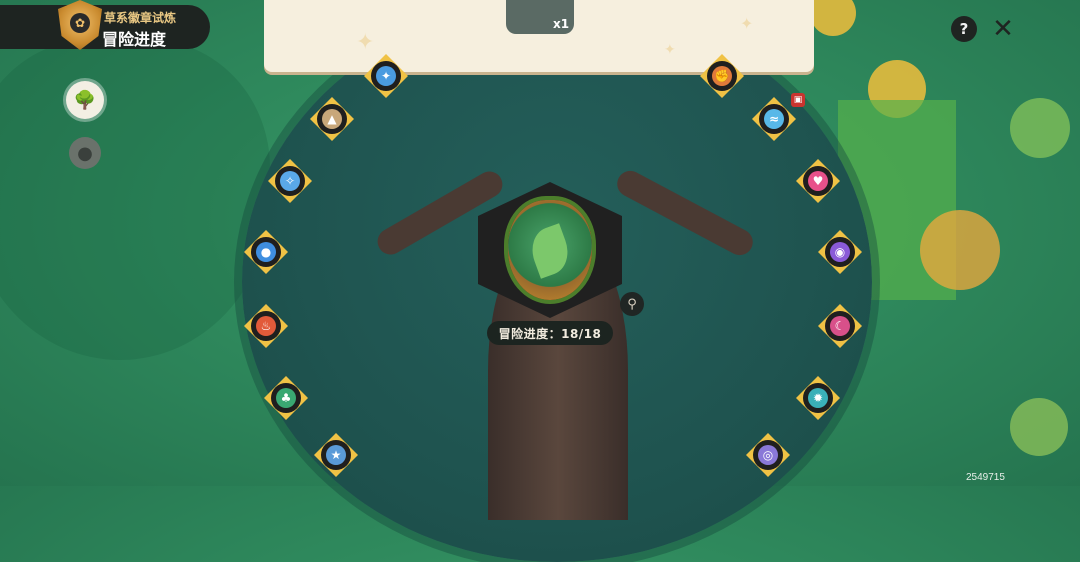 This screenshot has width=1080, height=562. I want to click on rock-mountain-icon: ▲, so click(332, 119).